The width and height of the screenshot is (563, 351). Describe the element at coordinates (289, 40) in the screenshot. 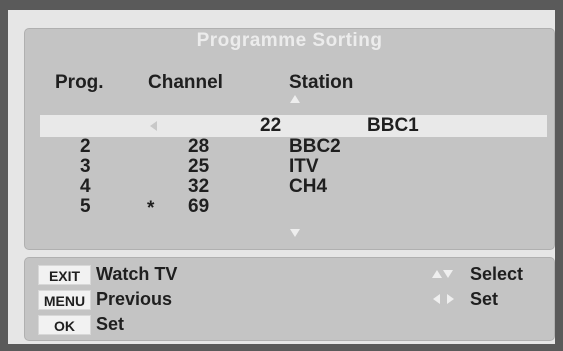

I see `menu-title: Programme Sorting` at that location.